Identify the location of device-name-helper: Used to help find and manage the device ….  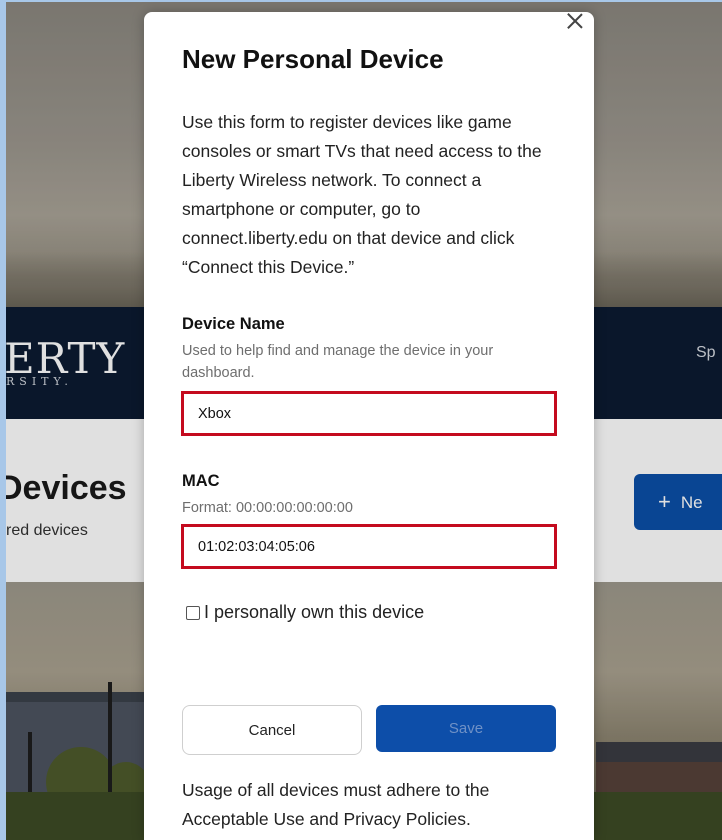
(338, 362).